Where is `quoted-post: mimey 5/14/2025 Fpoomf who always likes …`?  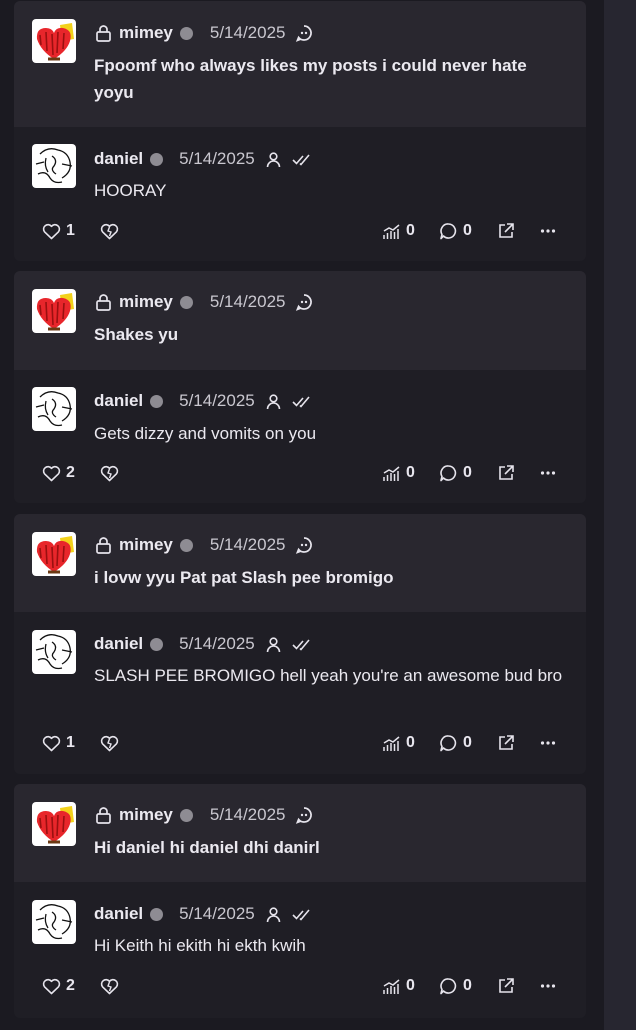 quoted-post: mimey 5/14/2025 Fpoomf who always likes … is located at coordinates (300, 64).